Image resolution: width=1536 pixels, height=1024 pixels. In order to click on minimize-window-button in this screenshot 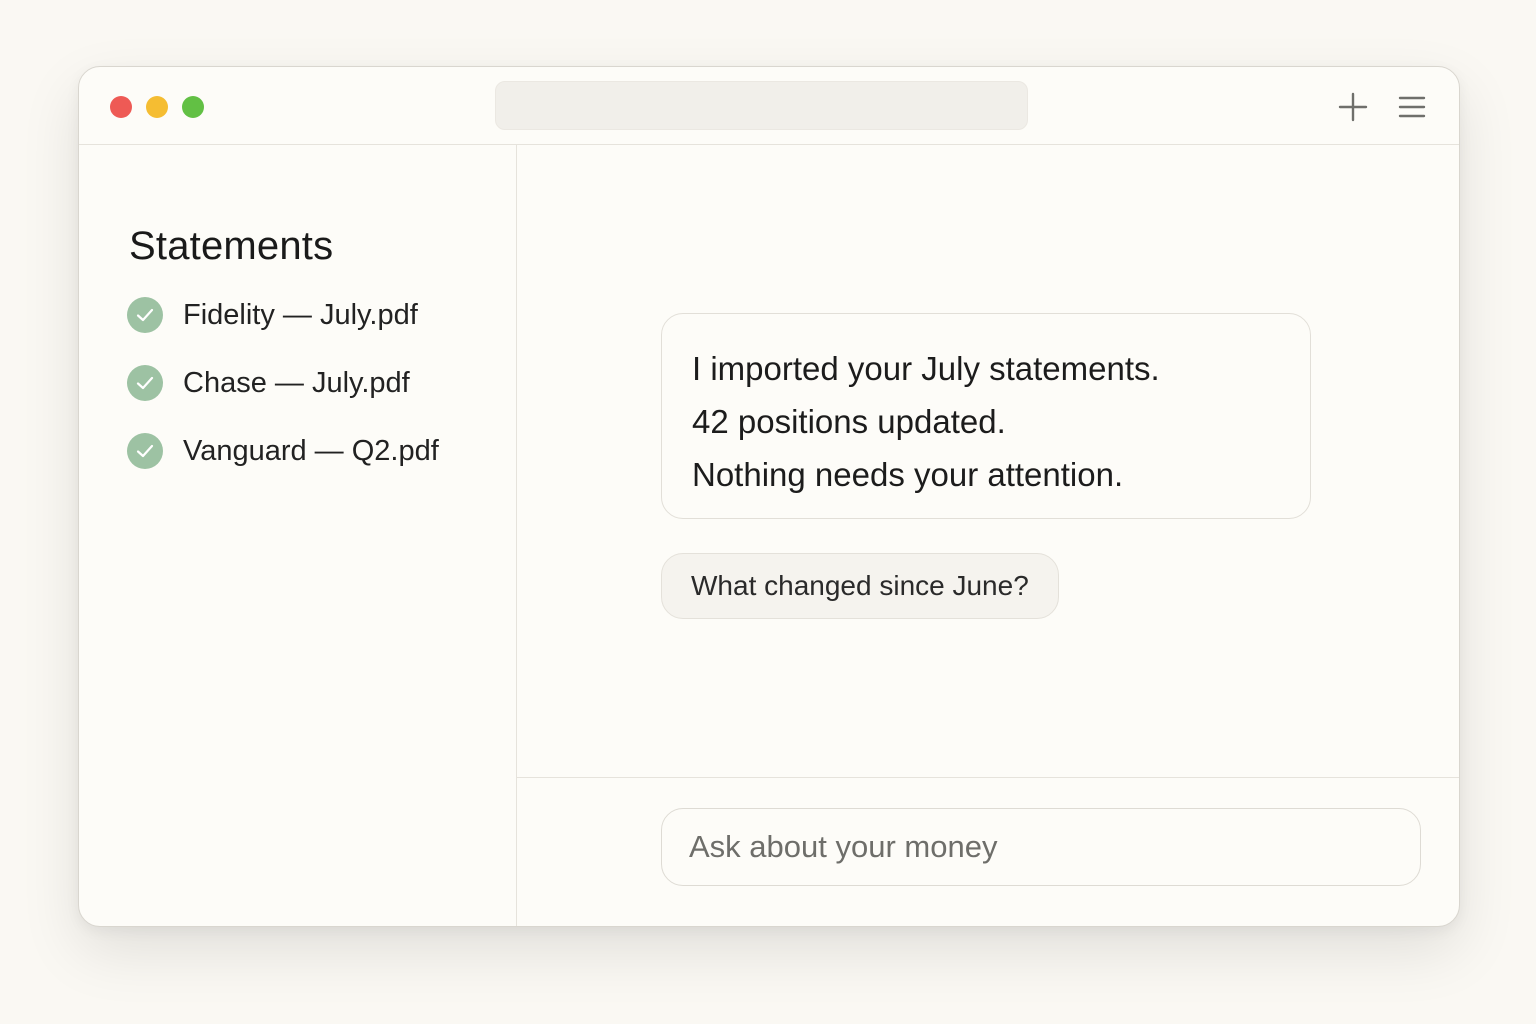, I will do `click(157, 107)`.